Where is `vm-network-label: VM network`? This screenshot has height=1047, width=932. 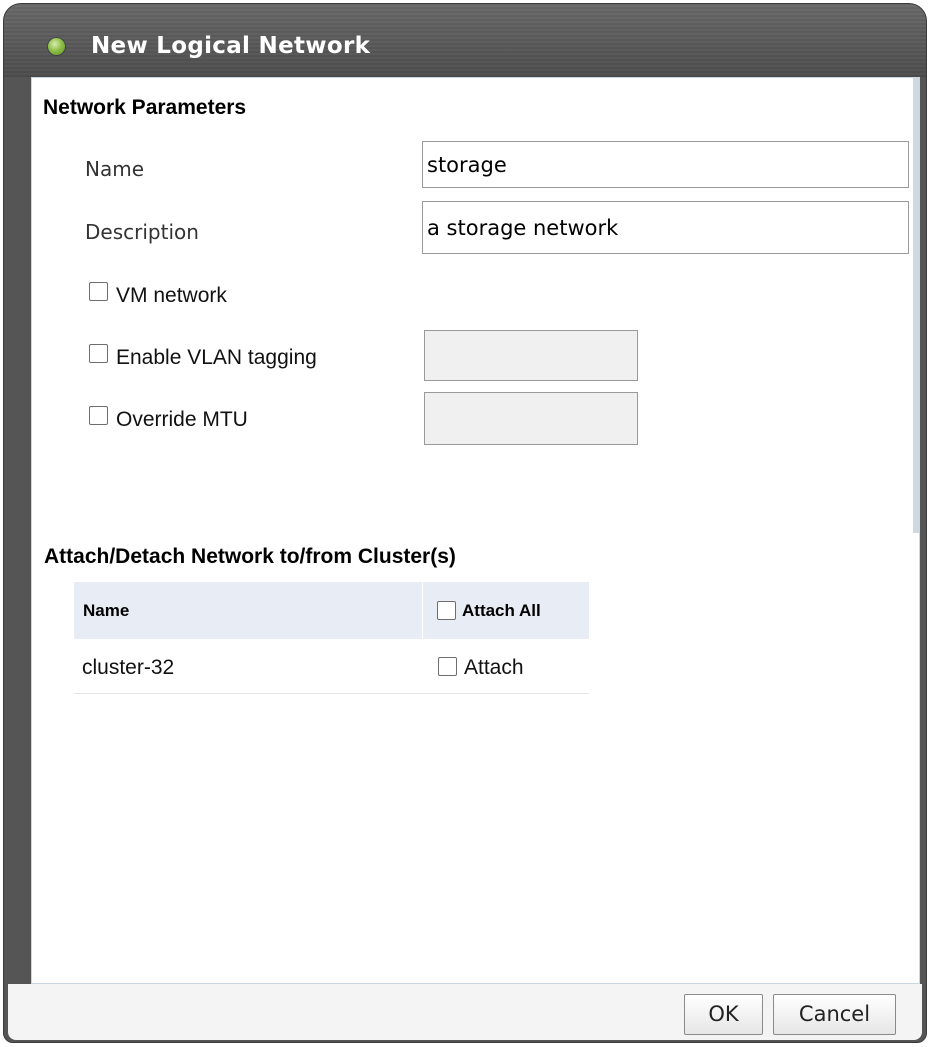
vm-network-label: VM network is located at coordinates (171, 296).